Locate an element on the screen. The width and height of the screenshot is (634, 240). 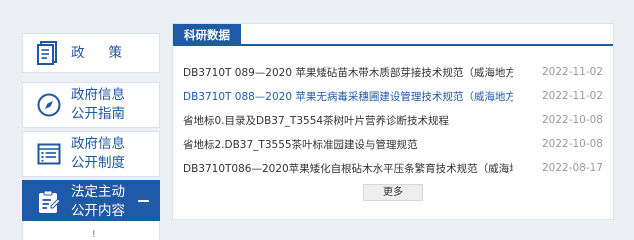
sidebar-item-system: 政府信息 公开制度 is located at coordinates (91, 154).